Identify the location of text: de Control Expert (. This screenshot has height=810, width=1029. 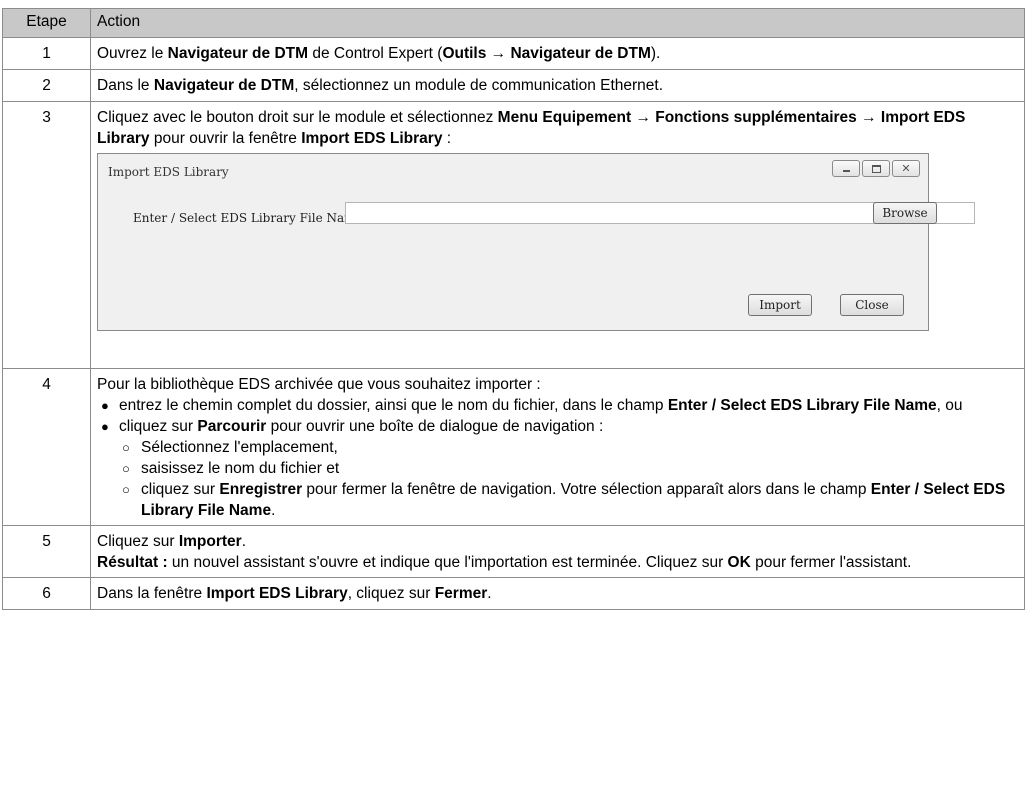
(375, 53).